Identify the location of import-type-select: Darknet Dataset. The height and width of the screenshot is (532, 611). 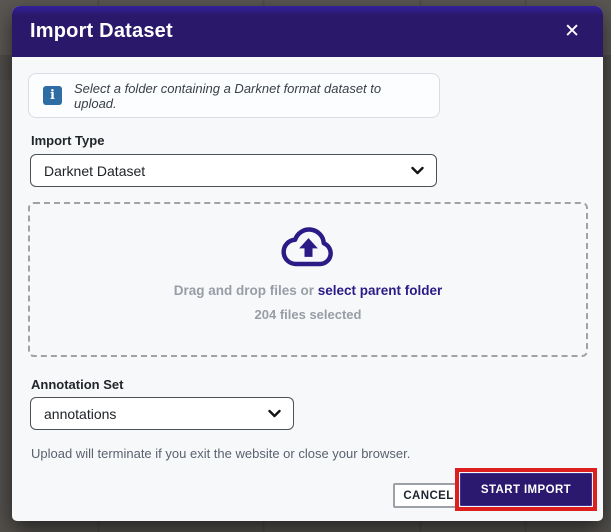
(233, 170).